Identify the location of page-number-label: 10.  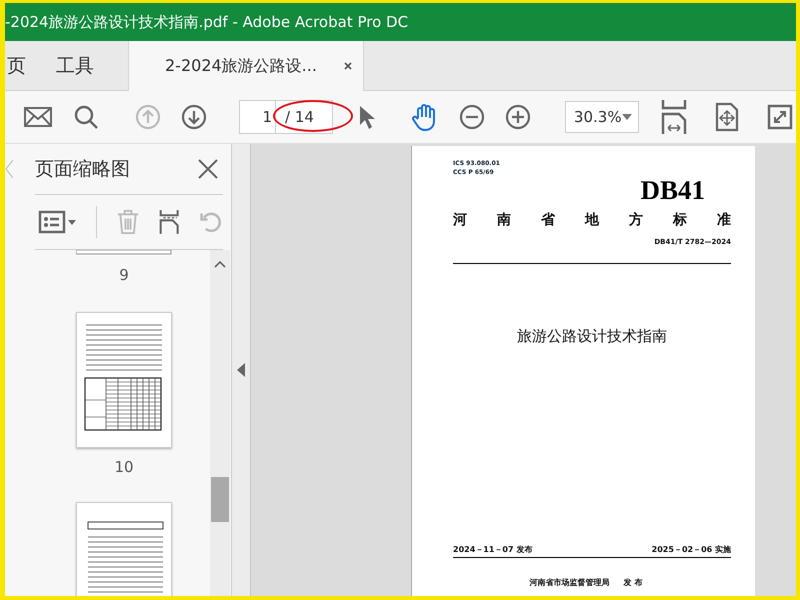
(124, 467).